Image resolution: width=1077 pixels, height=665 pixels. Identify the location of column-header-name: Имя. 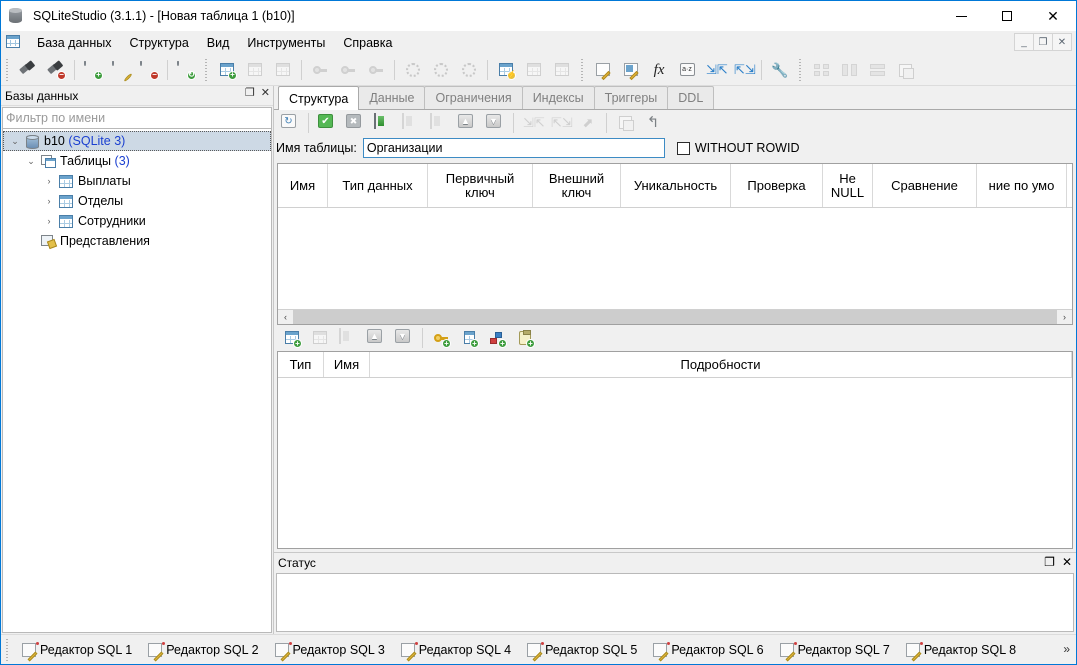
(303, 185).